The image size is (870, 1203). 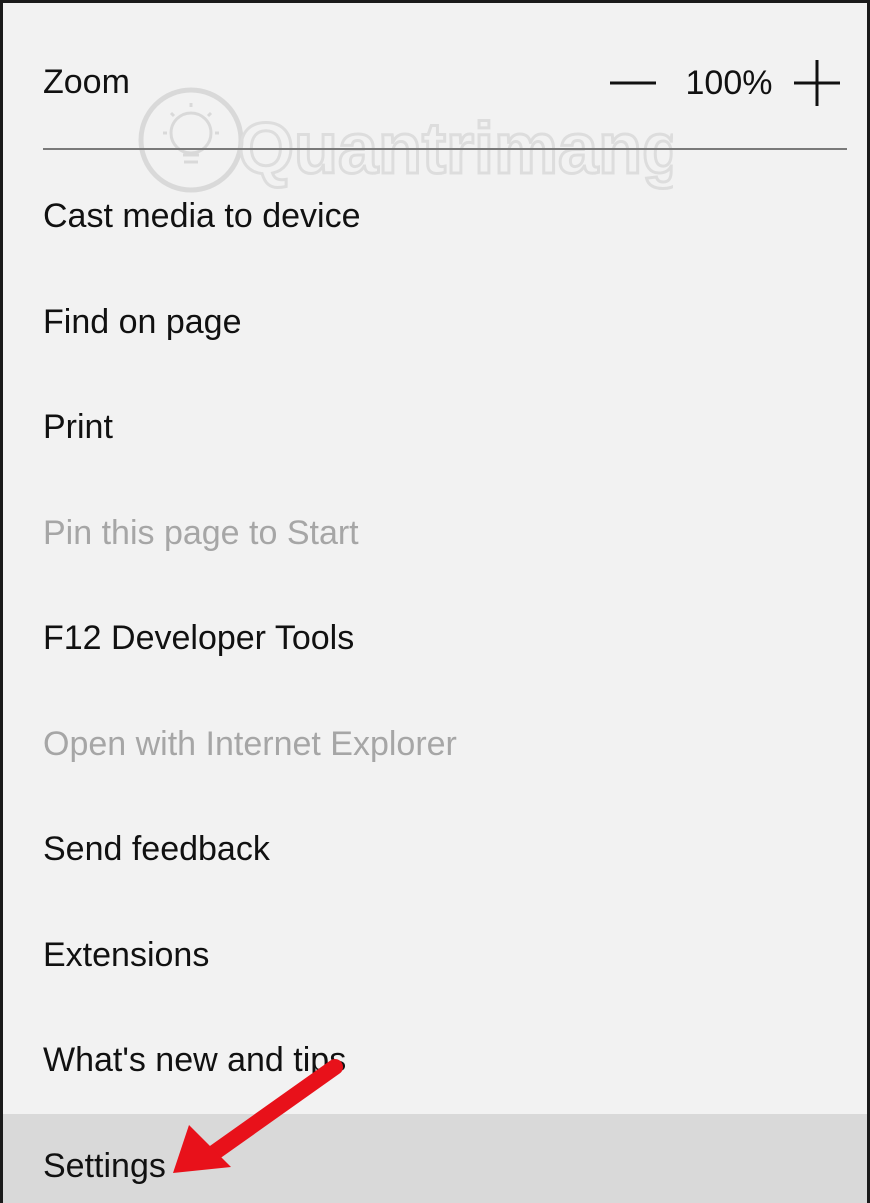 What do you see at coordinates (435, 323) in the screenshot?
I see `menu-item-find-on-page: Find on page` at bounding box center [435, 323].